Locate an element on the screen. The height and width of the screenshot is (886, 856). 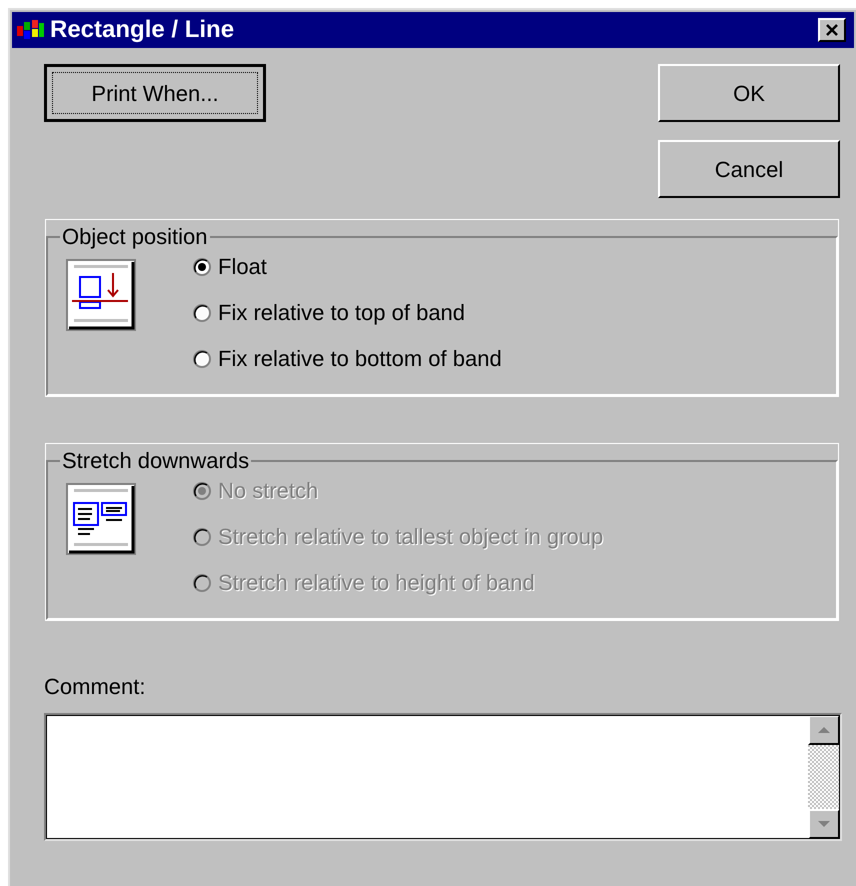
radio-label: Float is located at coordinates (242, 267).